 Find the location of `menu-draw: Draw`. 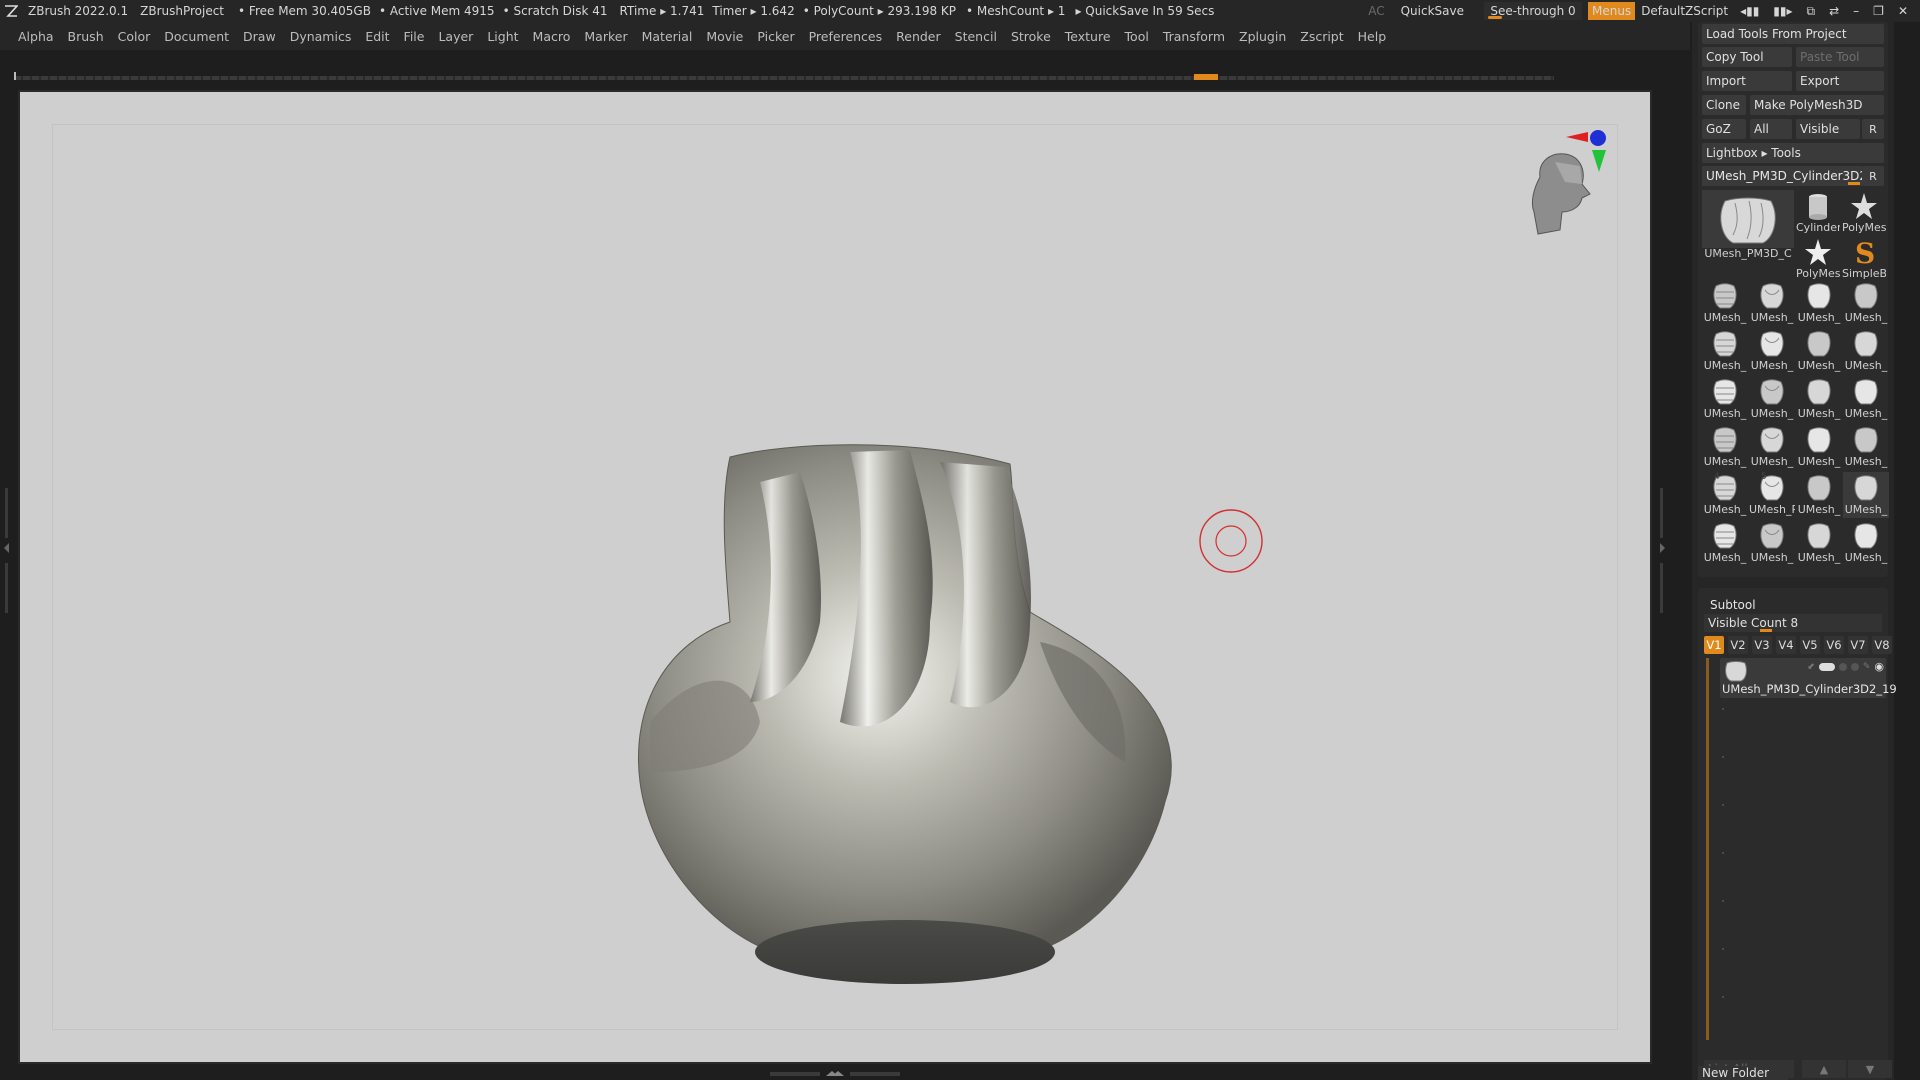

menu-draw: Draw is located at coordinates (259, 36).